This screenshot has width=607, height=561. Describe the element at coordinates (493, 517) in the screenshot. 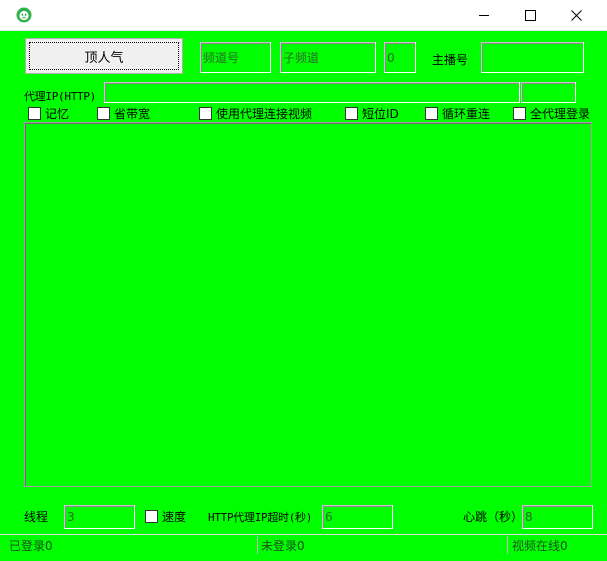

I see `heartbeat-label: 心跳（秒）` at that location.